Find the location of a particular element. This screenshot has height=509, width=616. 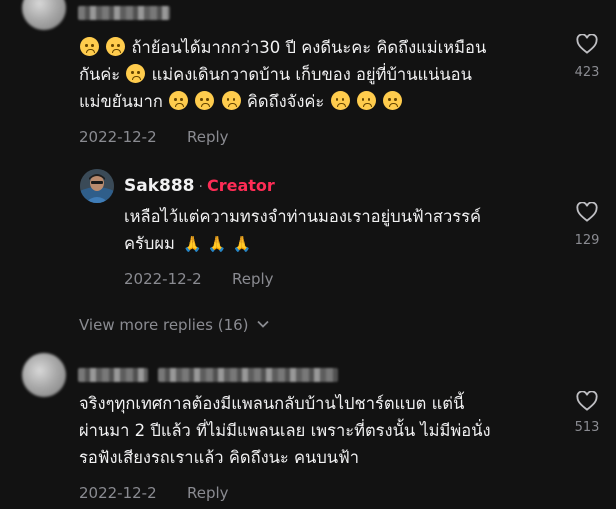

like-count: 423 is located at coordinates (587, 72).